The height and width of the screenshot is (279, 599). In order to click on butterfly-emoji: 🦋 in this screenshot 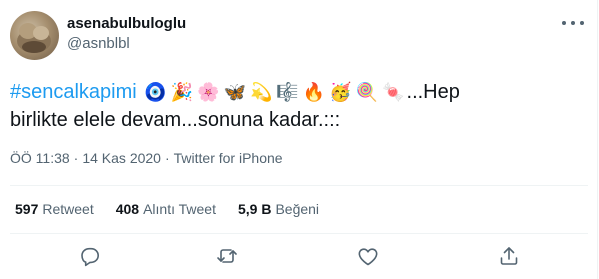, I will do `click(234, 92)`.